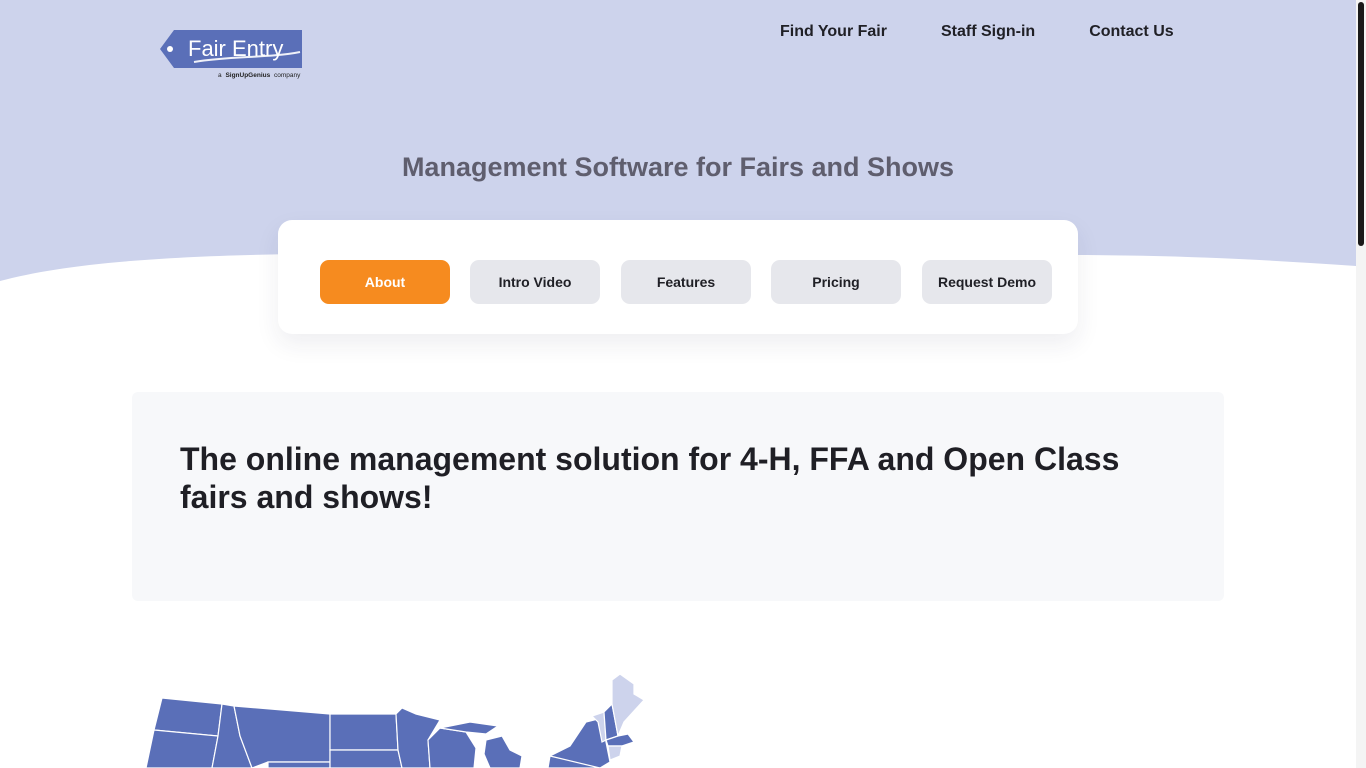  I want to click on tab-features: Features, so click(686, 282).